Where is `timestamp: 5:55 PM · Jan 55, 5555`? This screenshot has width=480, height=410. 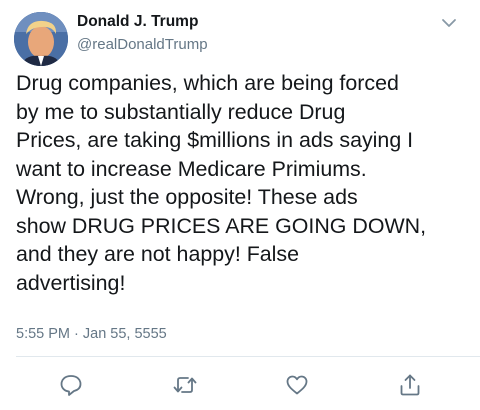 timestamp: 5:55 PM · Jan 55, 5555 is located at coordinates (91, 334).